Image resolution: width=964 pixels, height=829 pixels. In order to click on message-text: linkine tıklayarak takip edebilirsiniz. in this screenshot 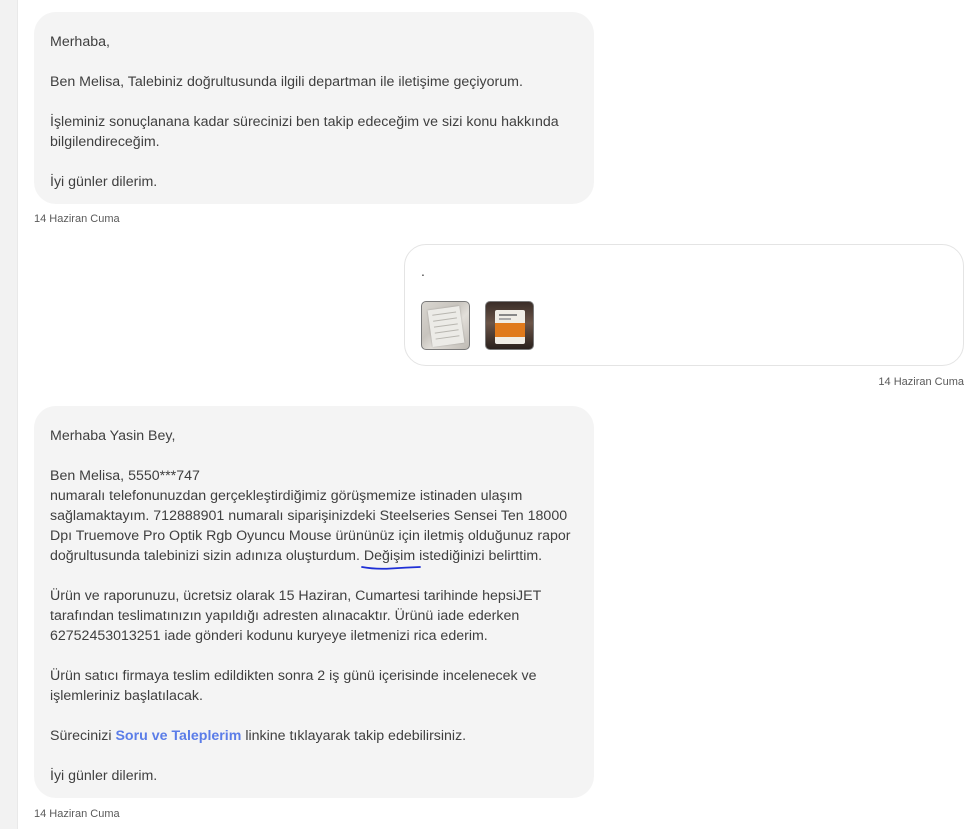, I will do `click(356, 736)`.